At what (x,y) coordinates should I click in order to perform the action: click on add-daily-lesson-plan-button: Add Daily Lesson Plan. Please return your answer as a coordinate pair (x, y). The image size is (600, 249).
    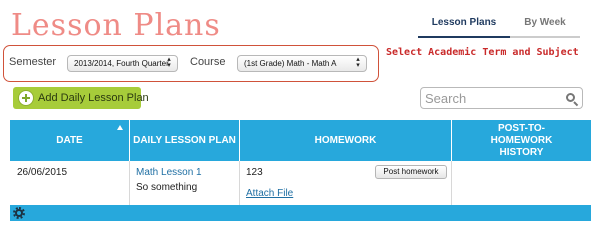
    Looking at the image, I should click on (81, 98).